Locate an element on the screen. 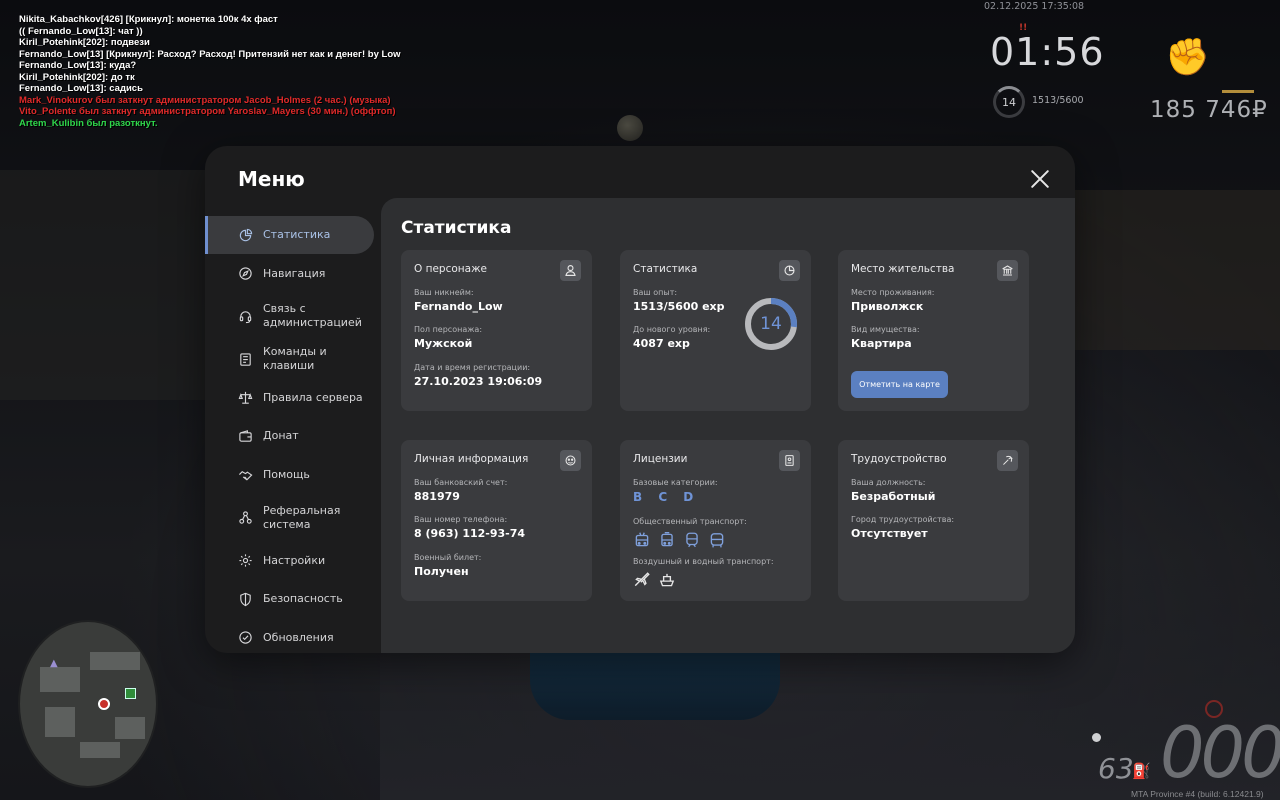 The image size is (1280, 800). hud-level-ring: 14 is located at coordinates (1009, 102).